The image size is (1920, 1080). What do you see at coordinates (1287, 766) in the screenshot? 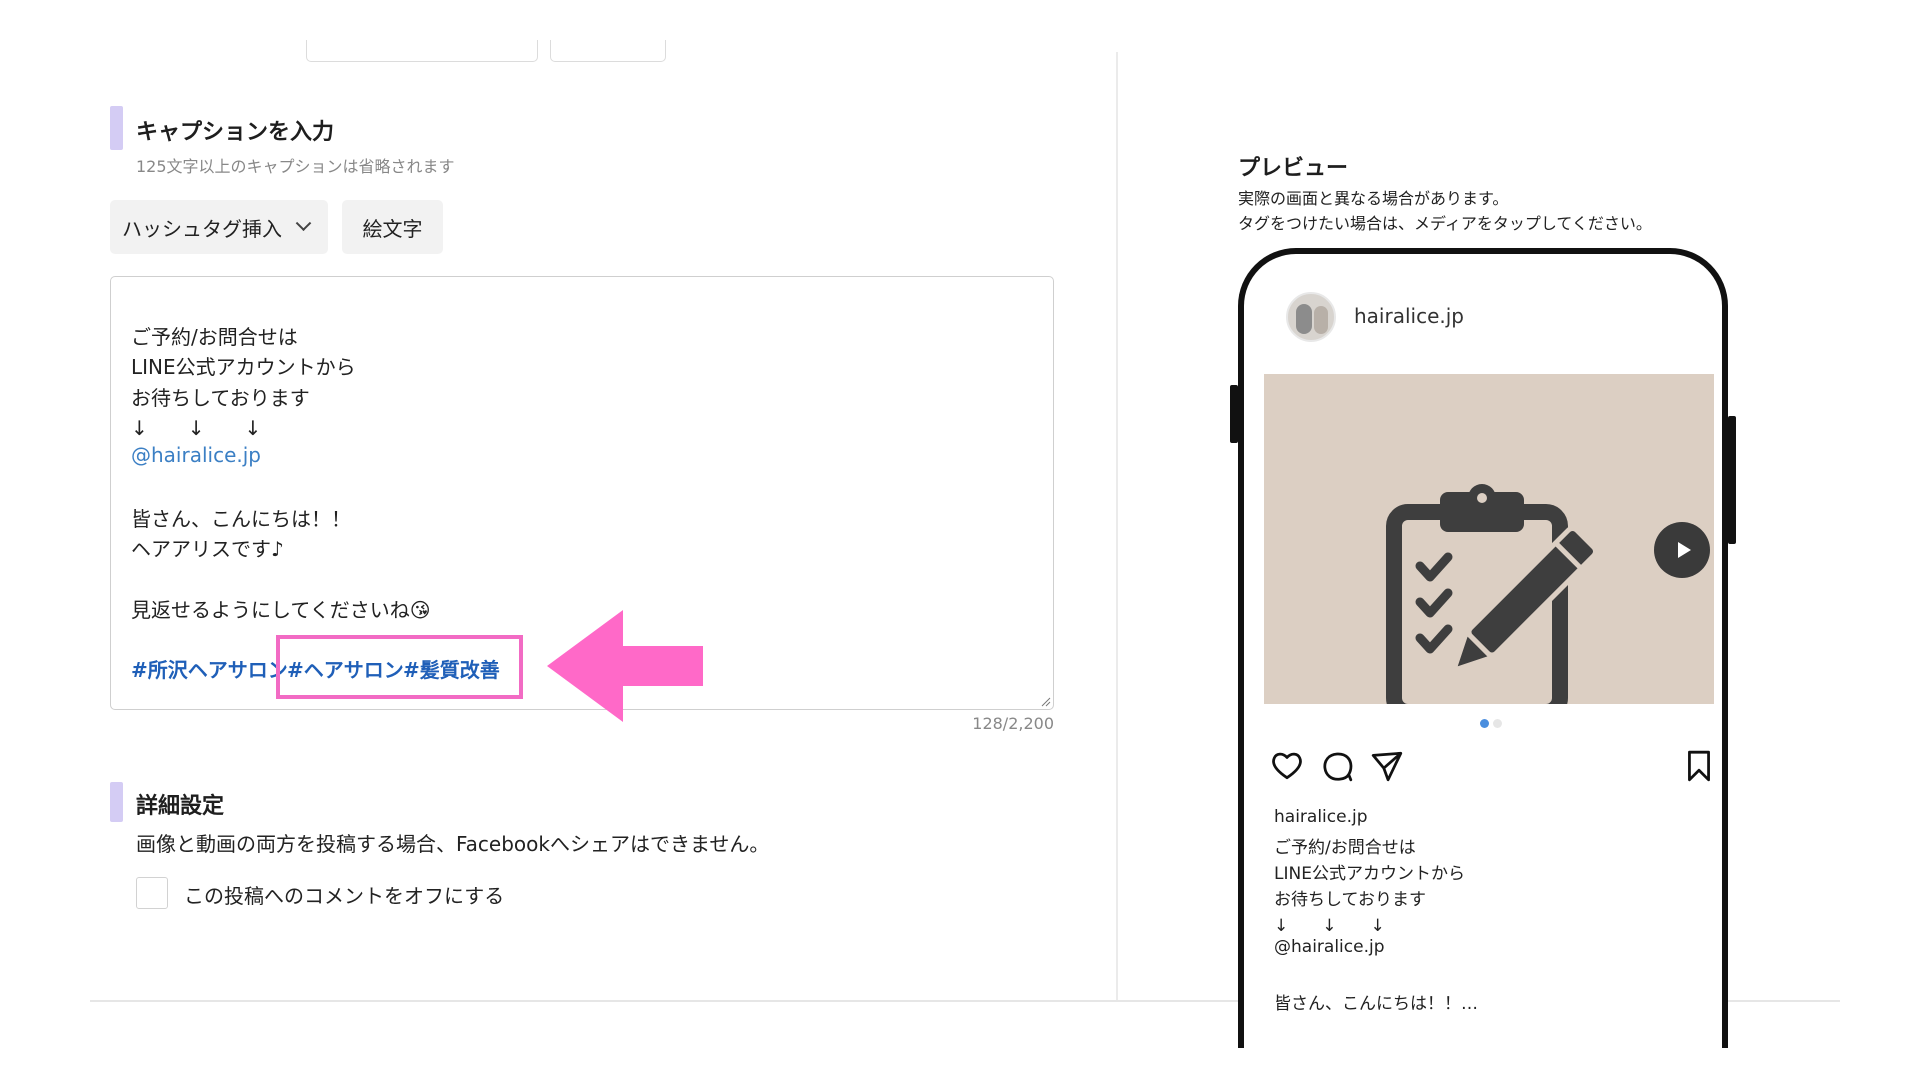
I see `heart-icon` at bounding box center [1287, 766].